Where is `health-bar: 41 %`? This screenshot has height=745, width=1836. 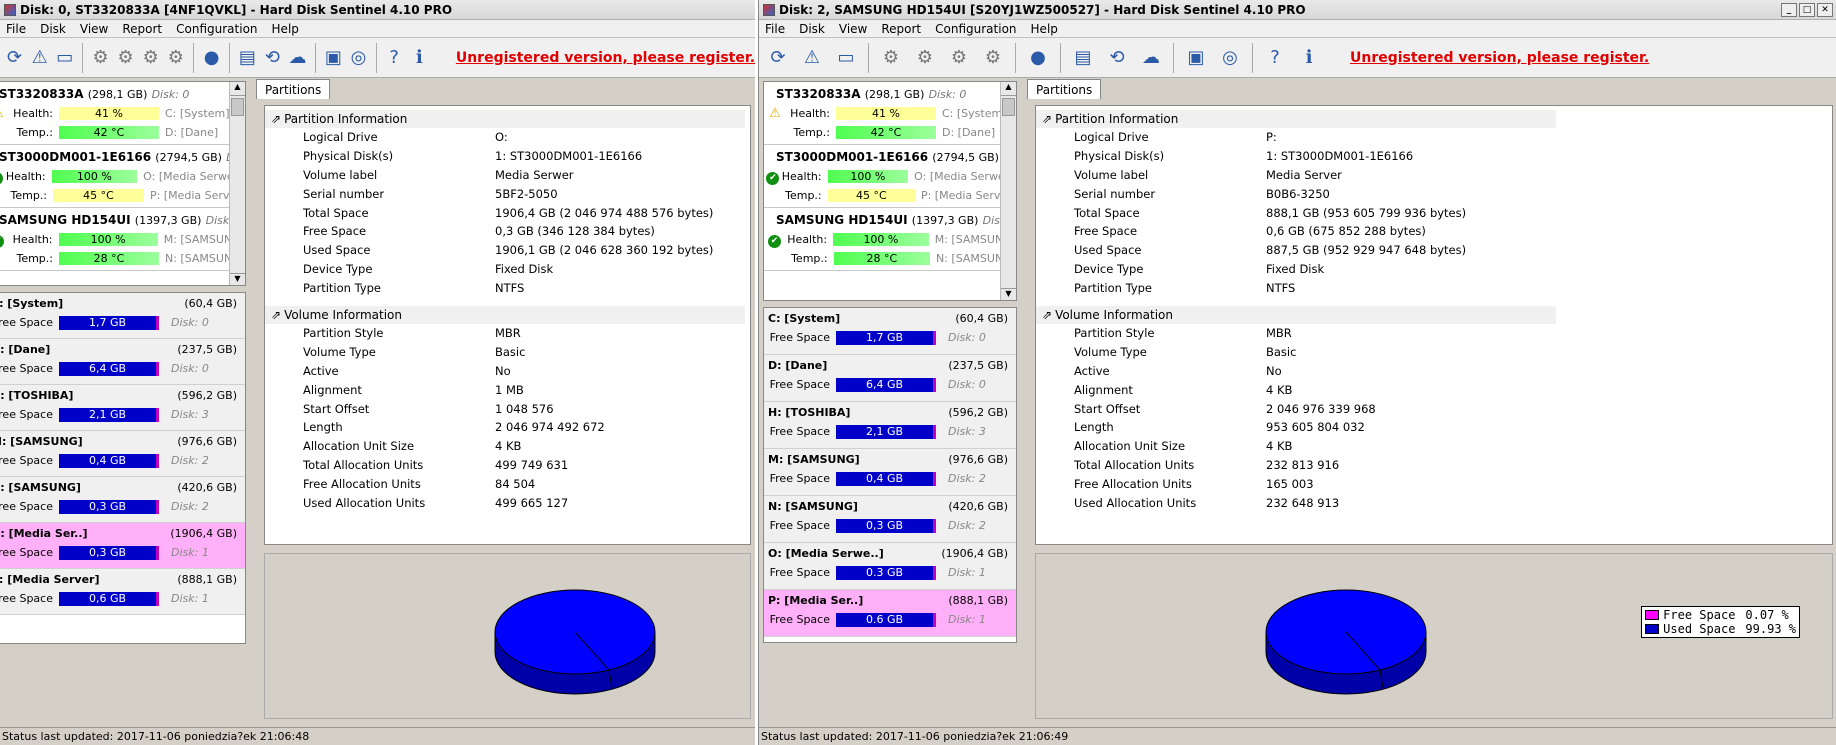 health-bar: 41 % is located at coordinates (109, 113).